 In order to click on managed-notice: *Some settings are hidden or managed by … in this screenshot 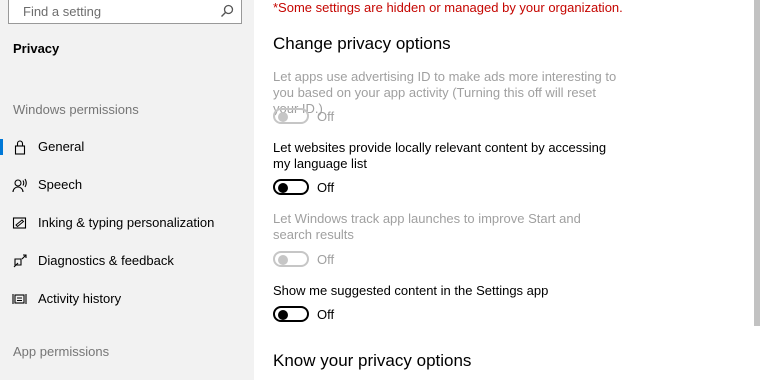, I will do `click(448, 7)`.